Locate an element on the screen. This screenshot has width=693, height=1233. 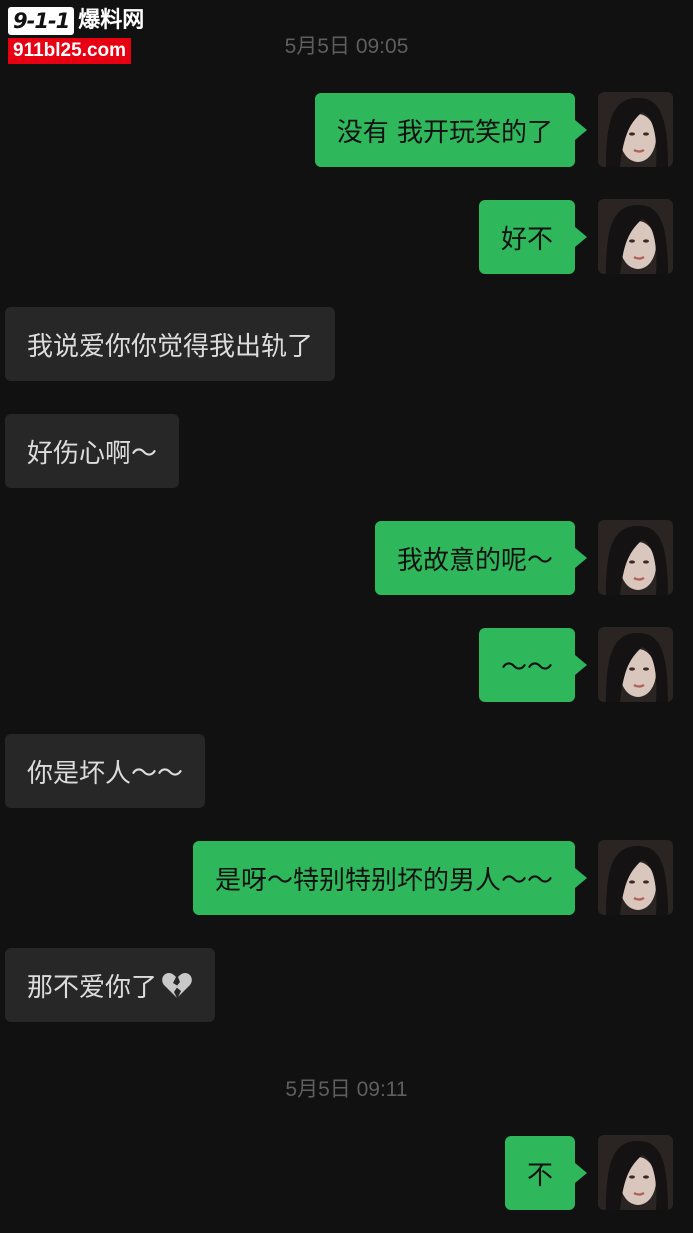
message-text: 我故意的呢～ is located at coordinates (474, 560).